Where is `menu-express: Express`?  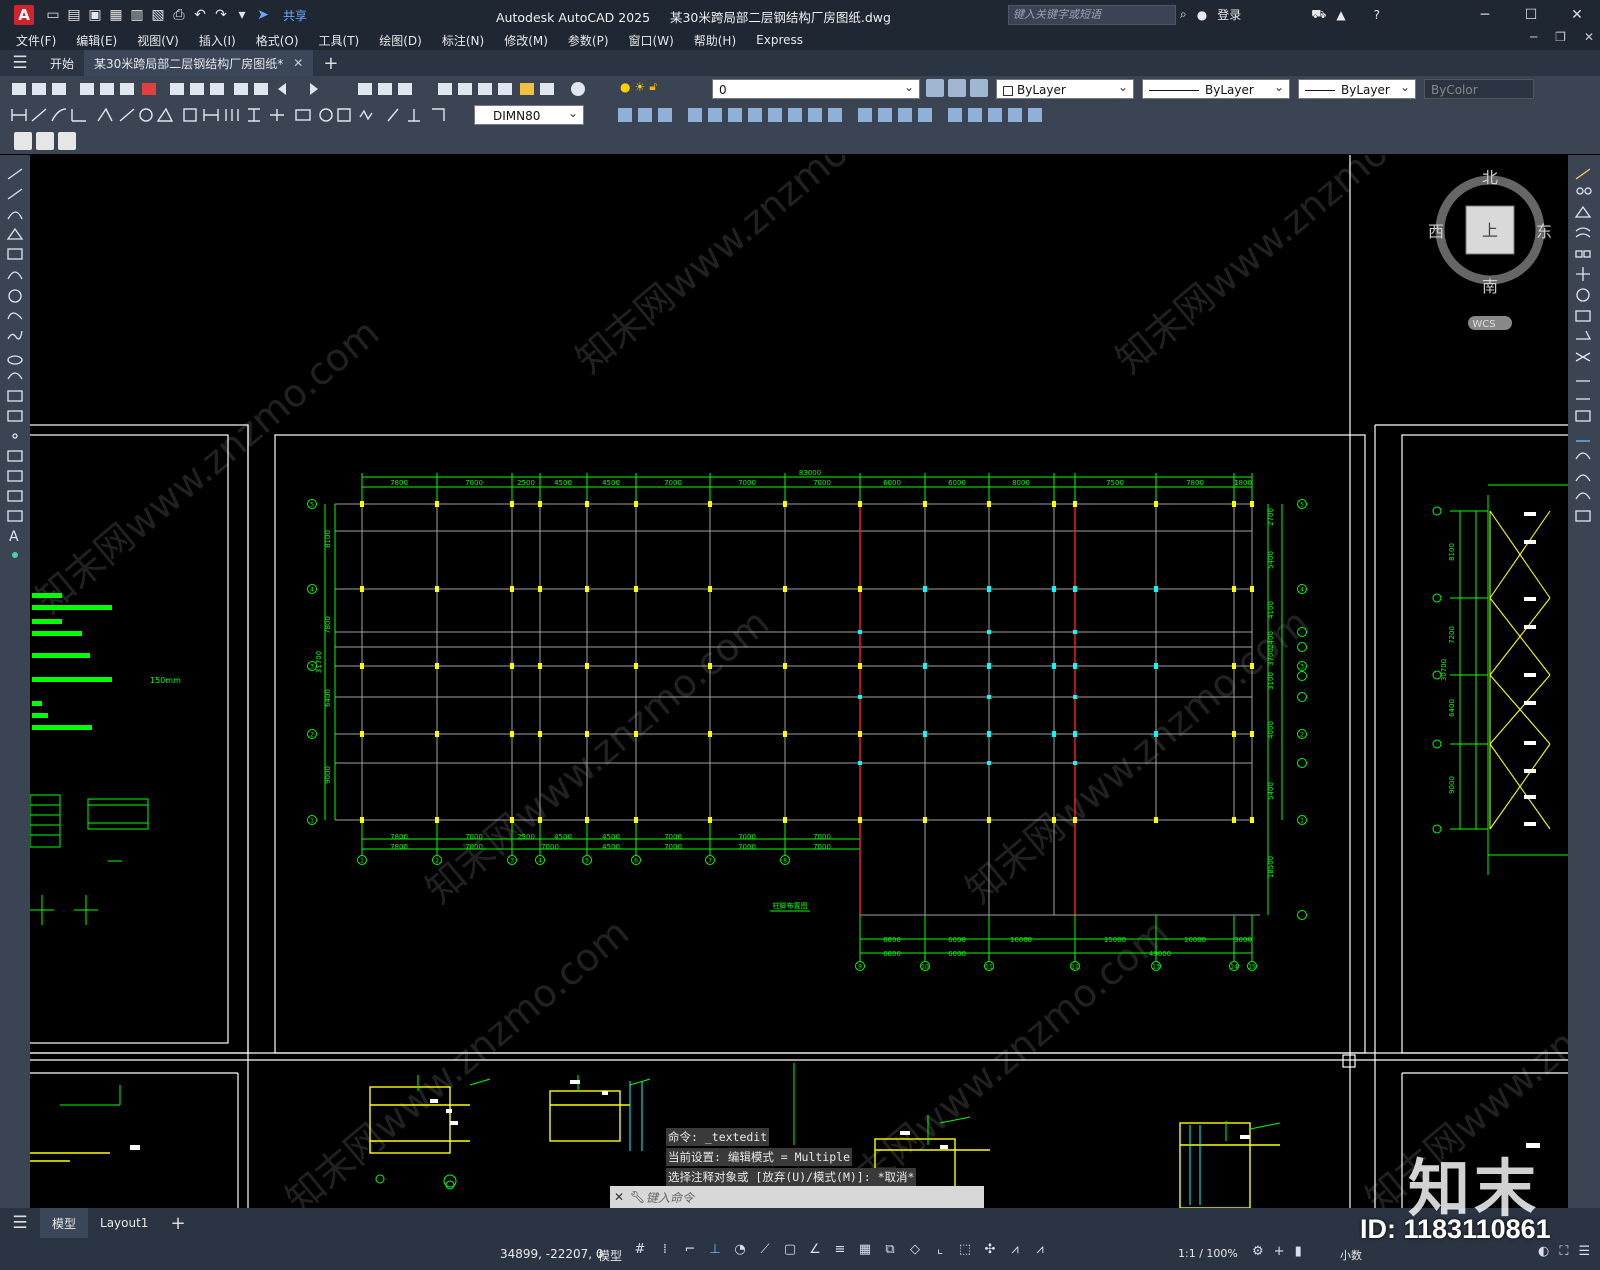 menu-express: Express is located at coordinates (779, 40).